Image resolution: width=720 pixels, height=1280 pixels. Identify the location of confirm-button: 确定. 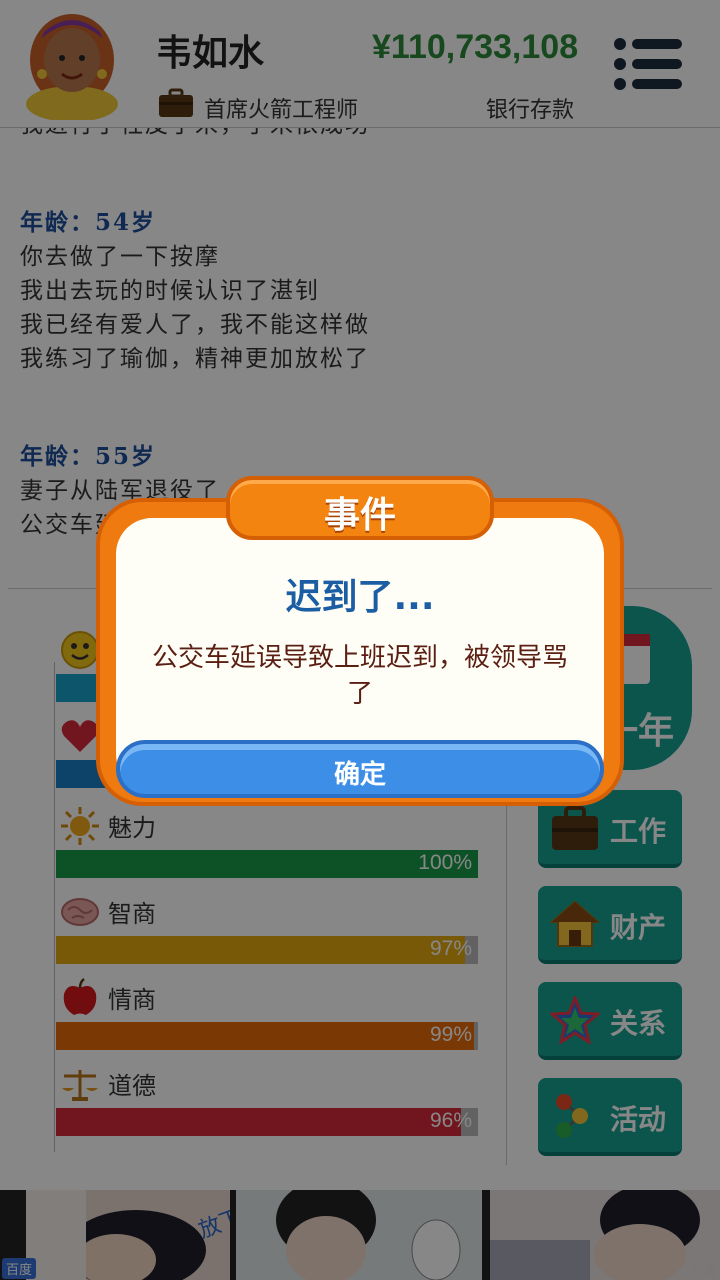
(360, 769).